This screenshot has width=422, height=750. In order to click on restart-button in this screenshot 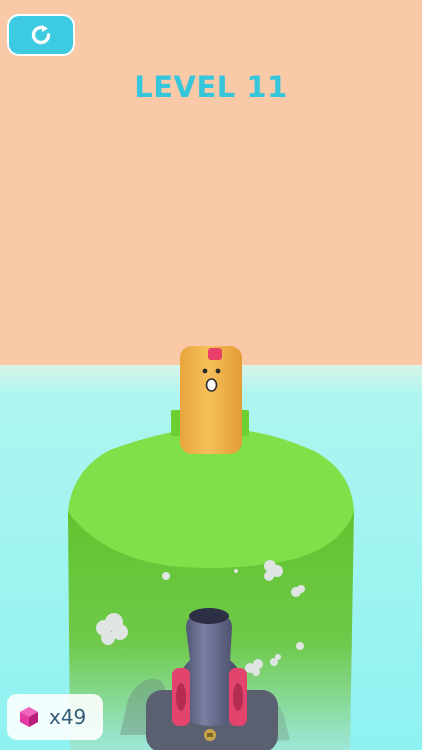, I will do `click(41, 35)`.